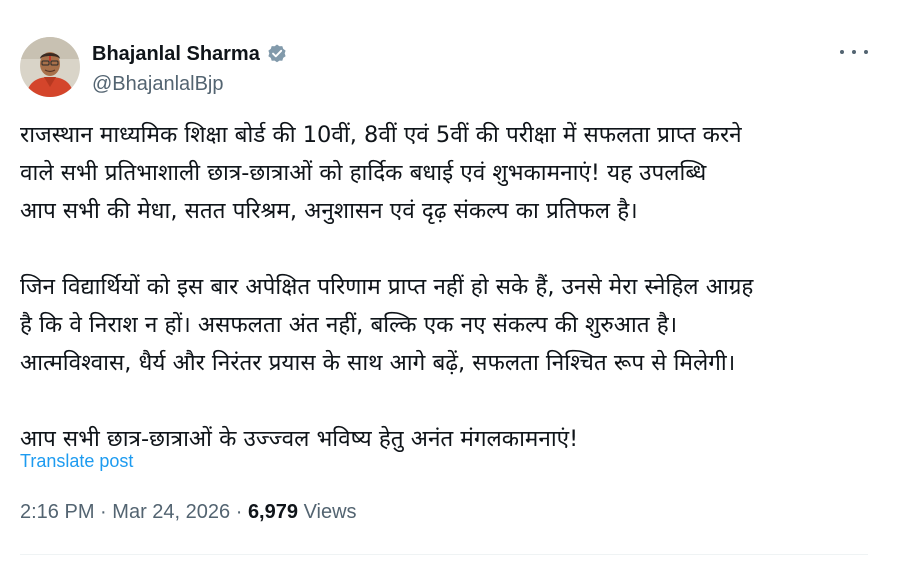  Describe the element at coordinates (57, 512) in the screenshot. I see `post-time: 2:16 PM` at that location.